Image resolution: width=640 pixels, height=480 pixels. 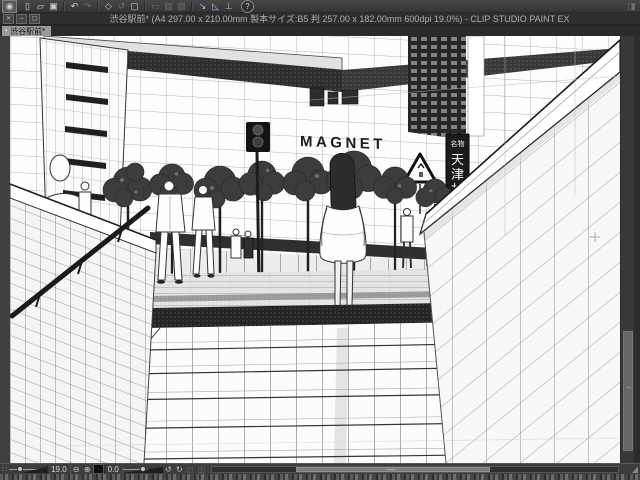 I want to click on snap-perspective-icon: ◺, so click(x=215, y=6).